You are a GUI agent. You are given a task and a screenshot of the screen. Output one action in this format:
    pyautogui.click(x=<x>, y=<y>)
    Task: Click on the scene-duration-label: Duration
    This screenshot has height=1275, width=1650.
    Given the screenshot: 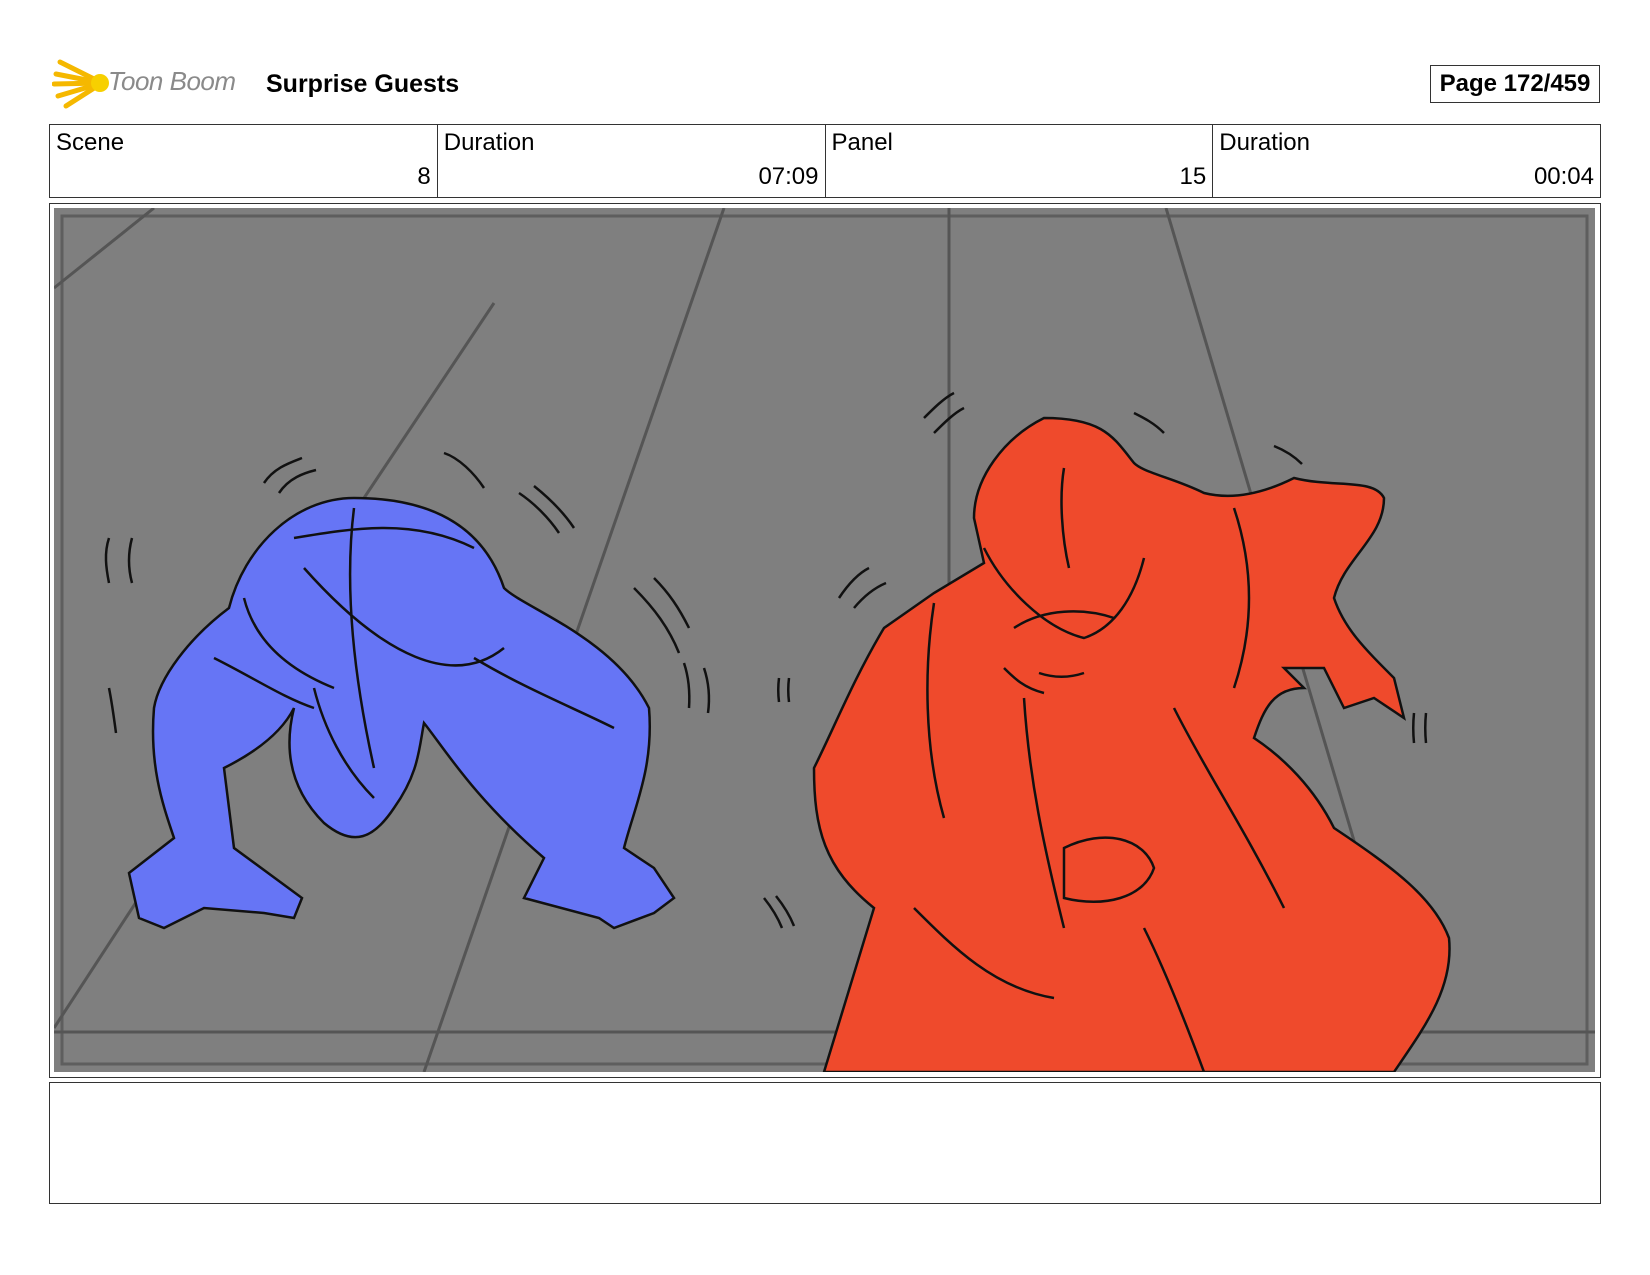 What is the action you would take?
    pyautogui.click(x=489, y=142)
    